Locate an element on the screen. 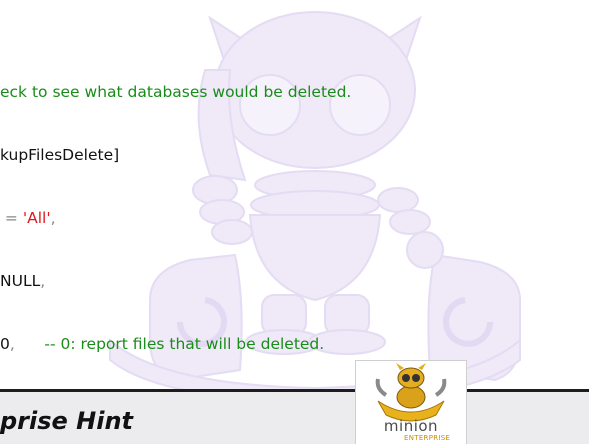  code-token: kupFilesDelete] is located at coordinates (60, 155).